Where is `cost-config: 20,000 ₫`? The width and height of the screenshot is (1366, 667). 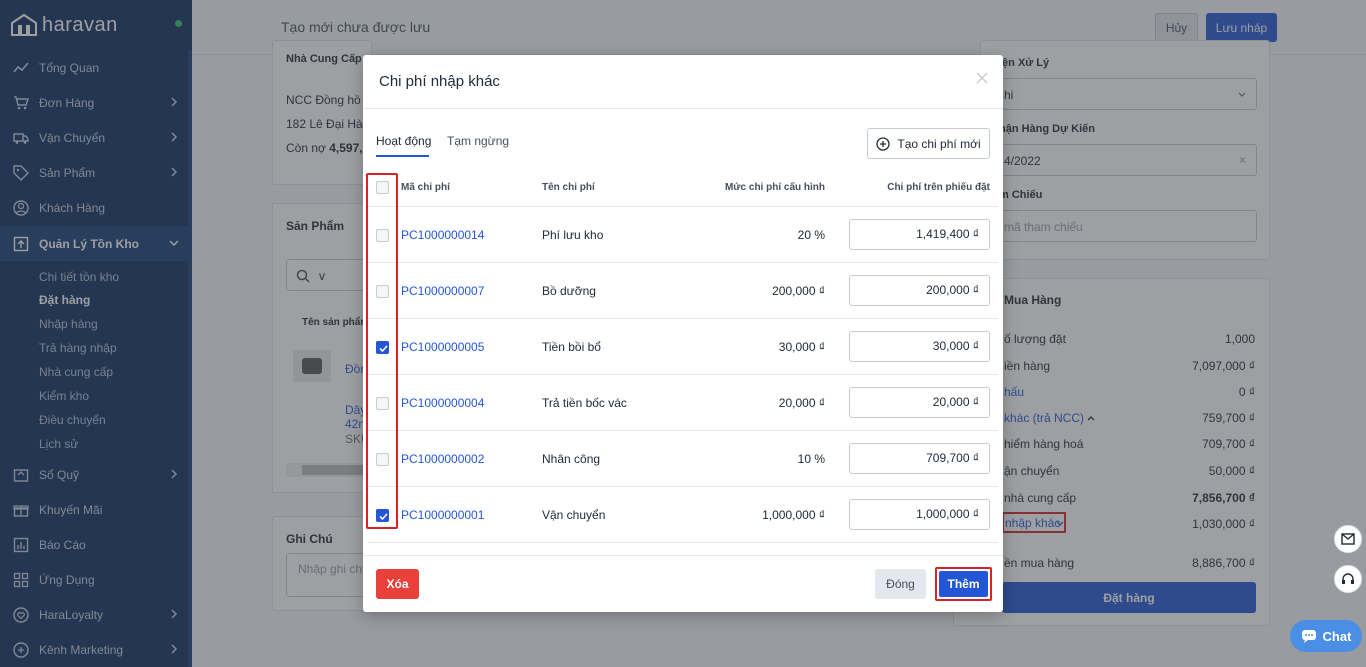 cost-config: 20,000 ₫ is located at coordinates (801, 403).